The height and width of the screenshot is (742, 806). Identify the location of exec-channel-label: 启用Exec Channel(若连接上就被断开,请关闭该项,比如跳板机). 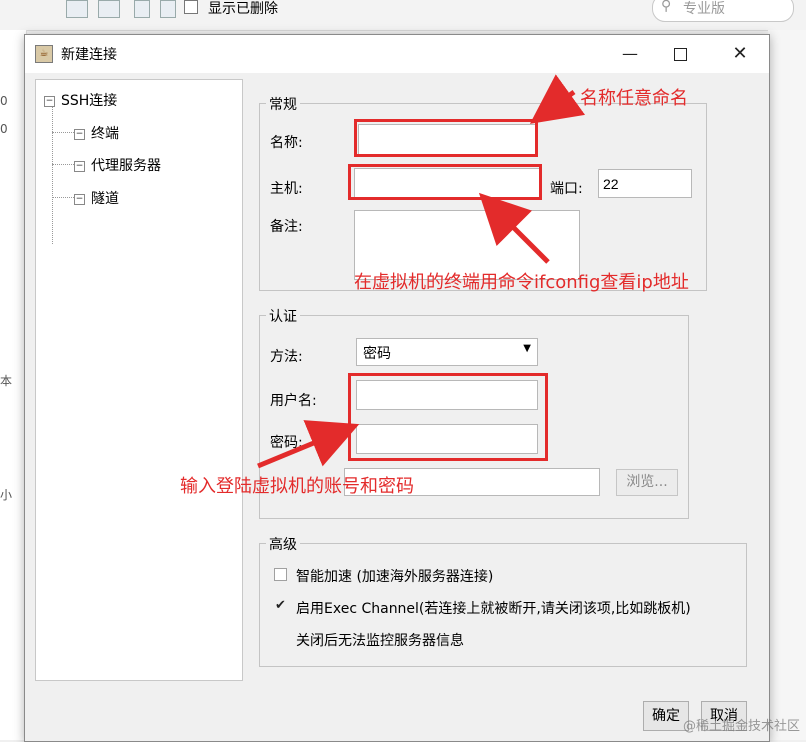
(493, 609).